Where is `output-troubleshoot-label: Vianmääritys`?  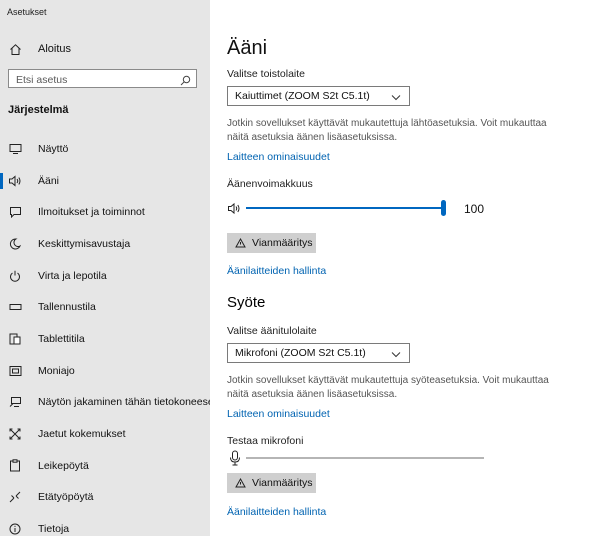 output-troubleshoot-label: Vianmääritys is located at coordinates (282, 243).